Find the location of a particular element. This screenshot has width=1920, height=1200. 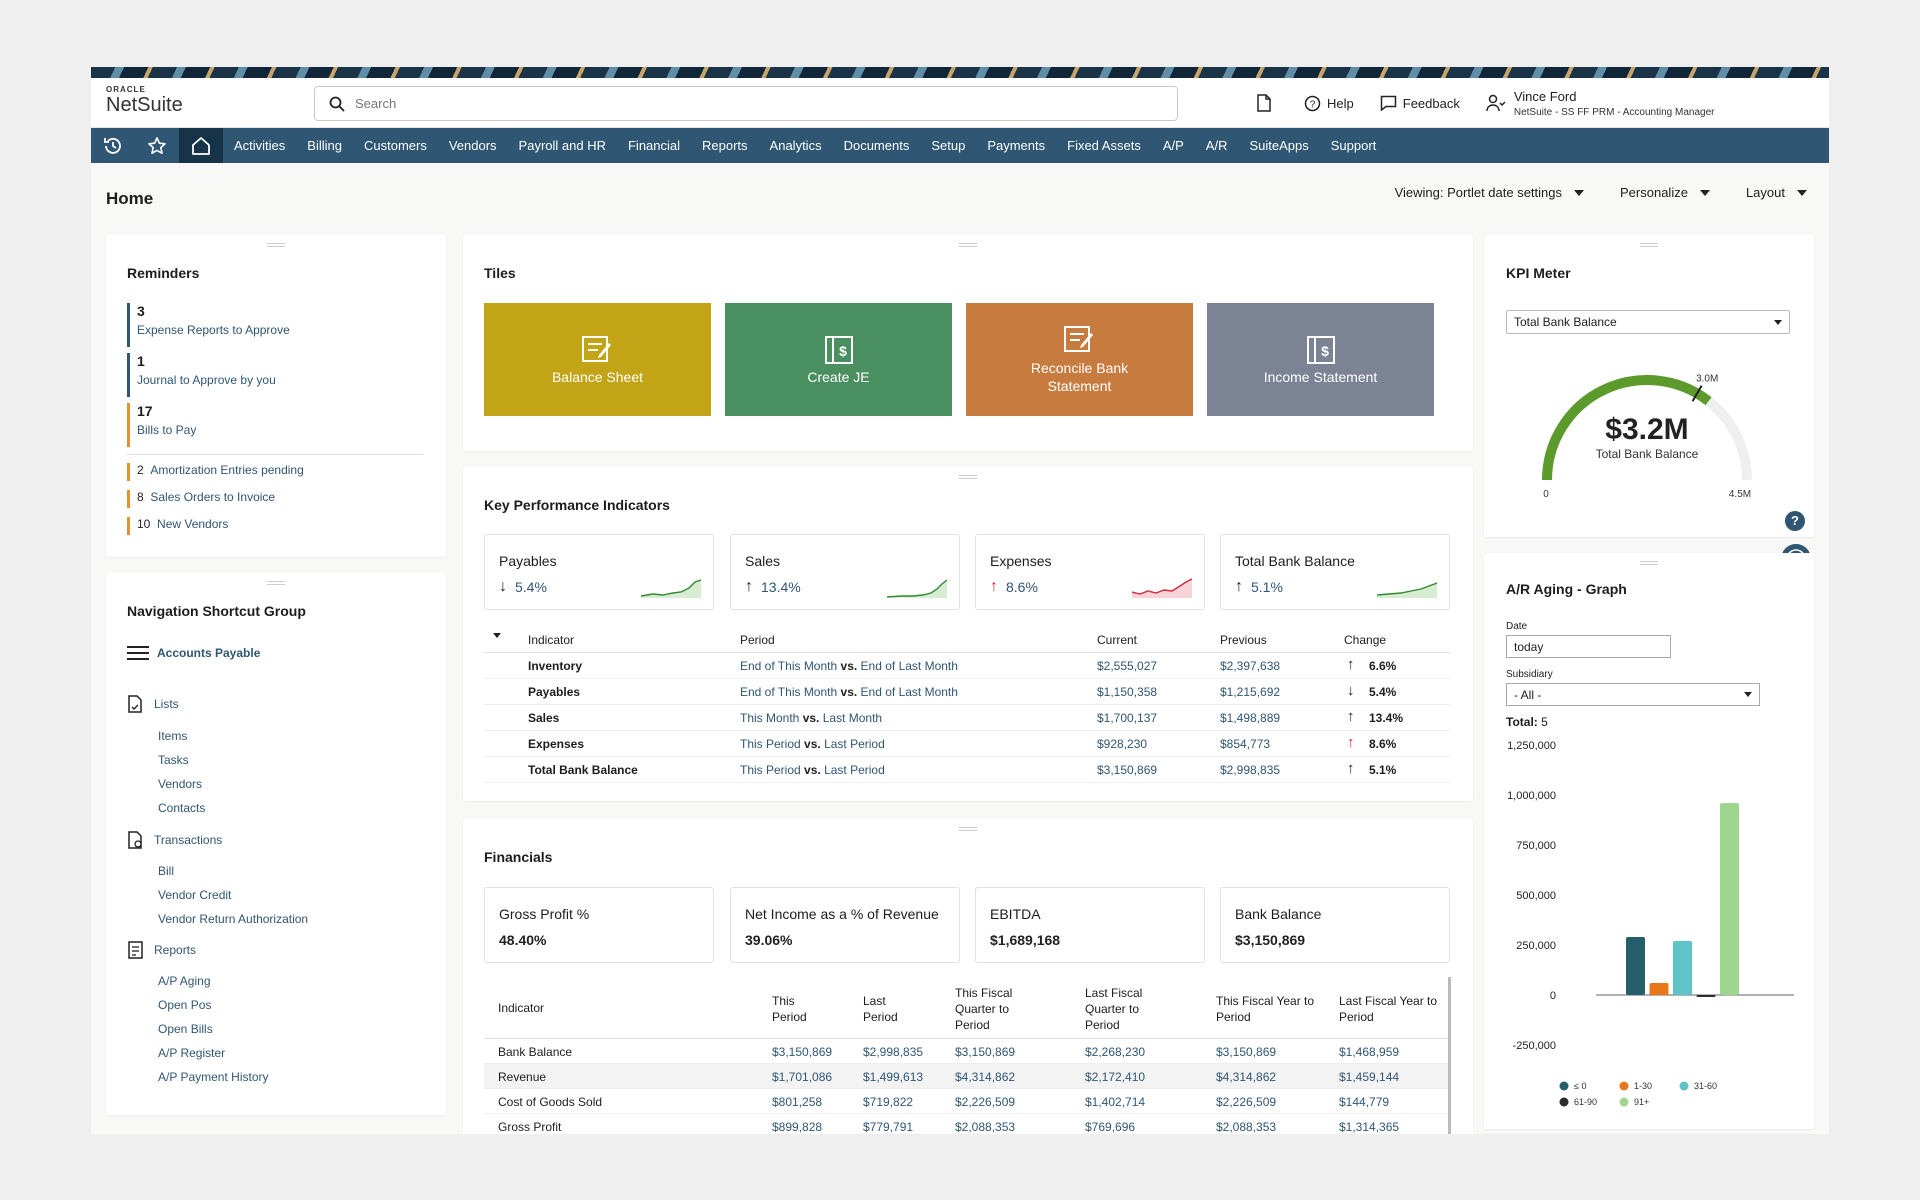

personalize-dropdown: Personalize is located at coordinates (1665, 192).